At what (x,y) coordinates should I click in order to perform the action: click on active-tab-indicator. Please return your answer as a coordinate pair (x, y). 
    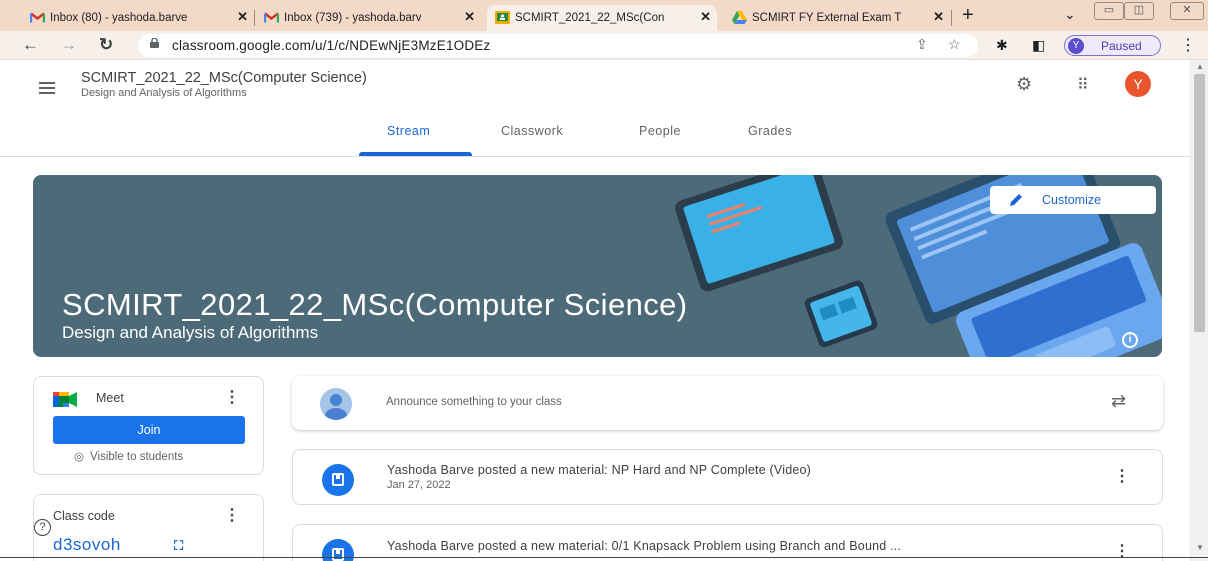
    Looking at the image, I should click on (415, 154).